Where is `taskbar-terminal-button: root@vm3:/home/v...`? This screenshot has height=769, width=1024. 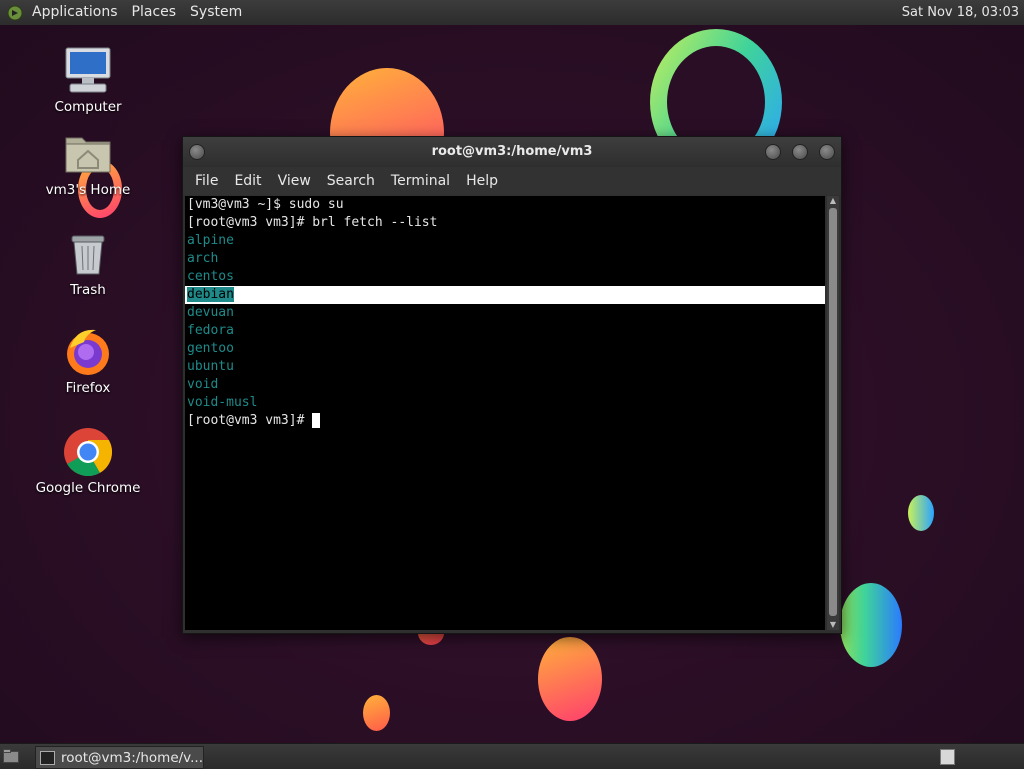
taskbar-terminal-button: root@vm3:/home/v... is located at coordinates (119, 757).